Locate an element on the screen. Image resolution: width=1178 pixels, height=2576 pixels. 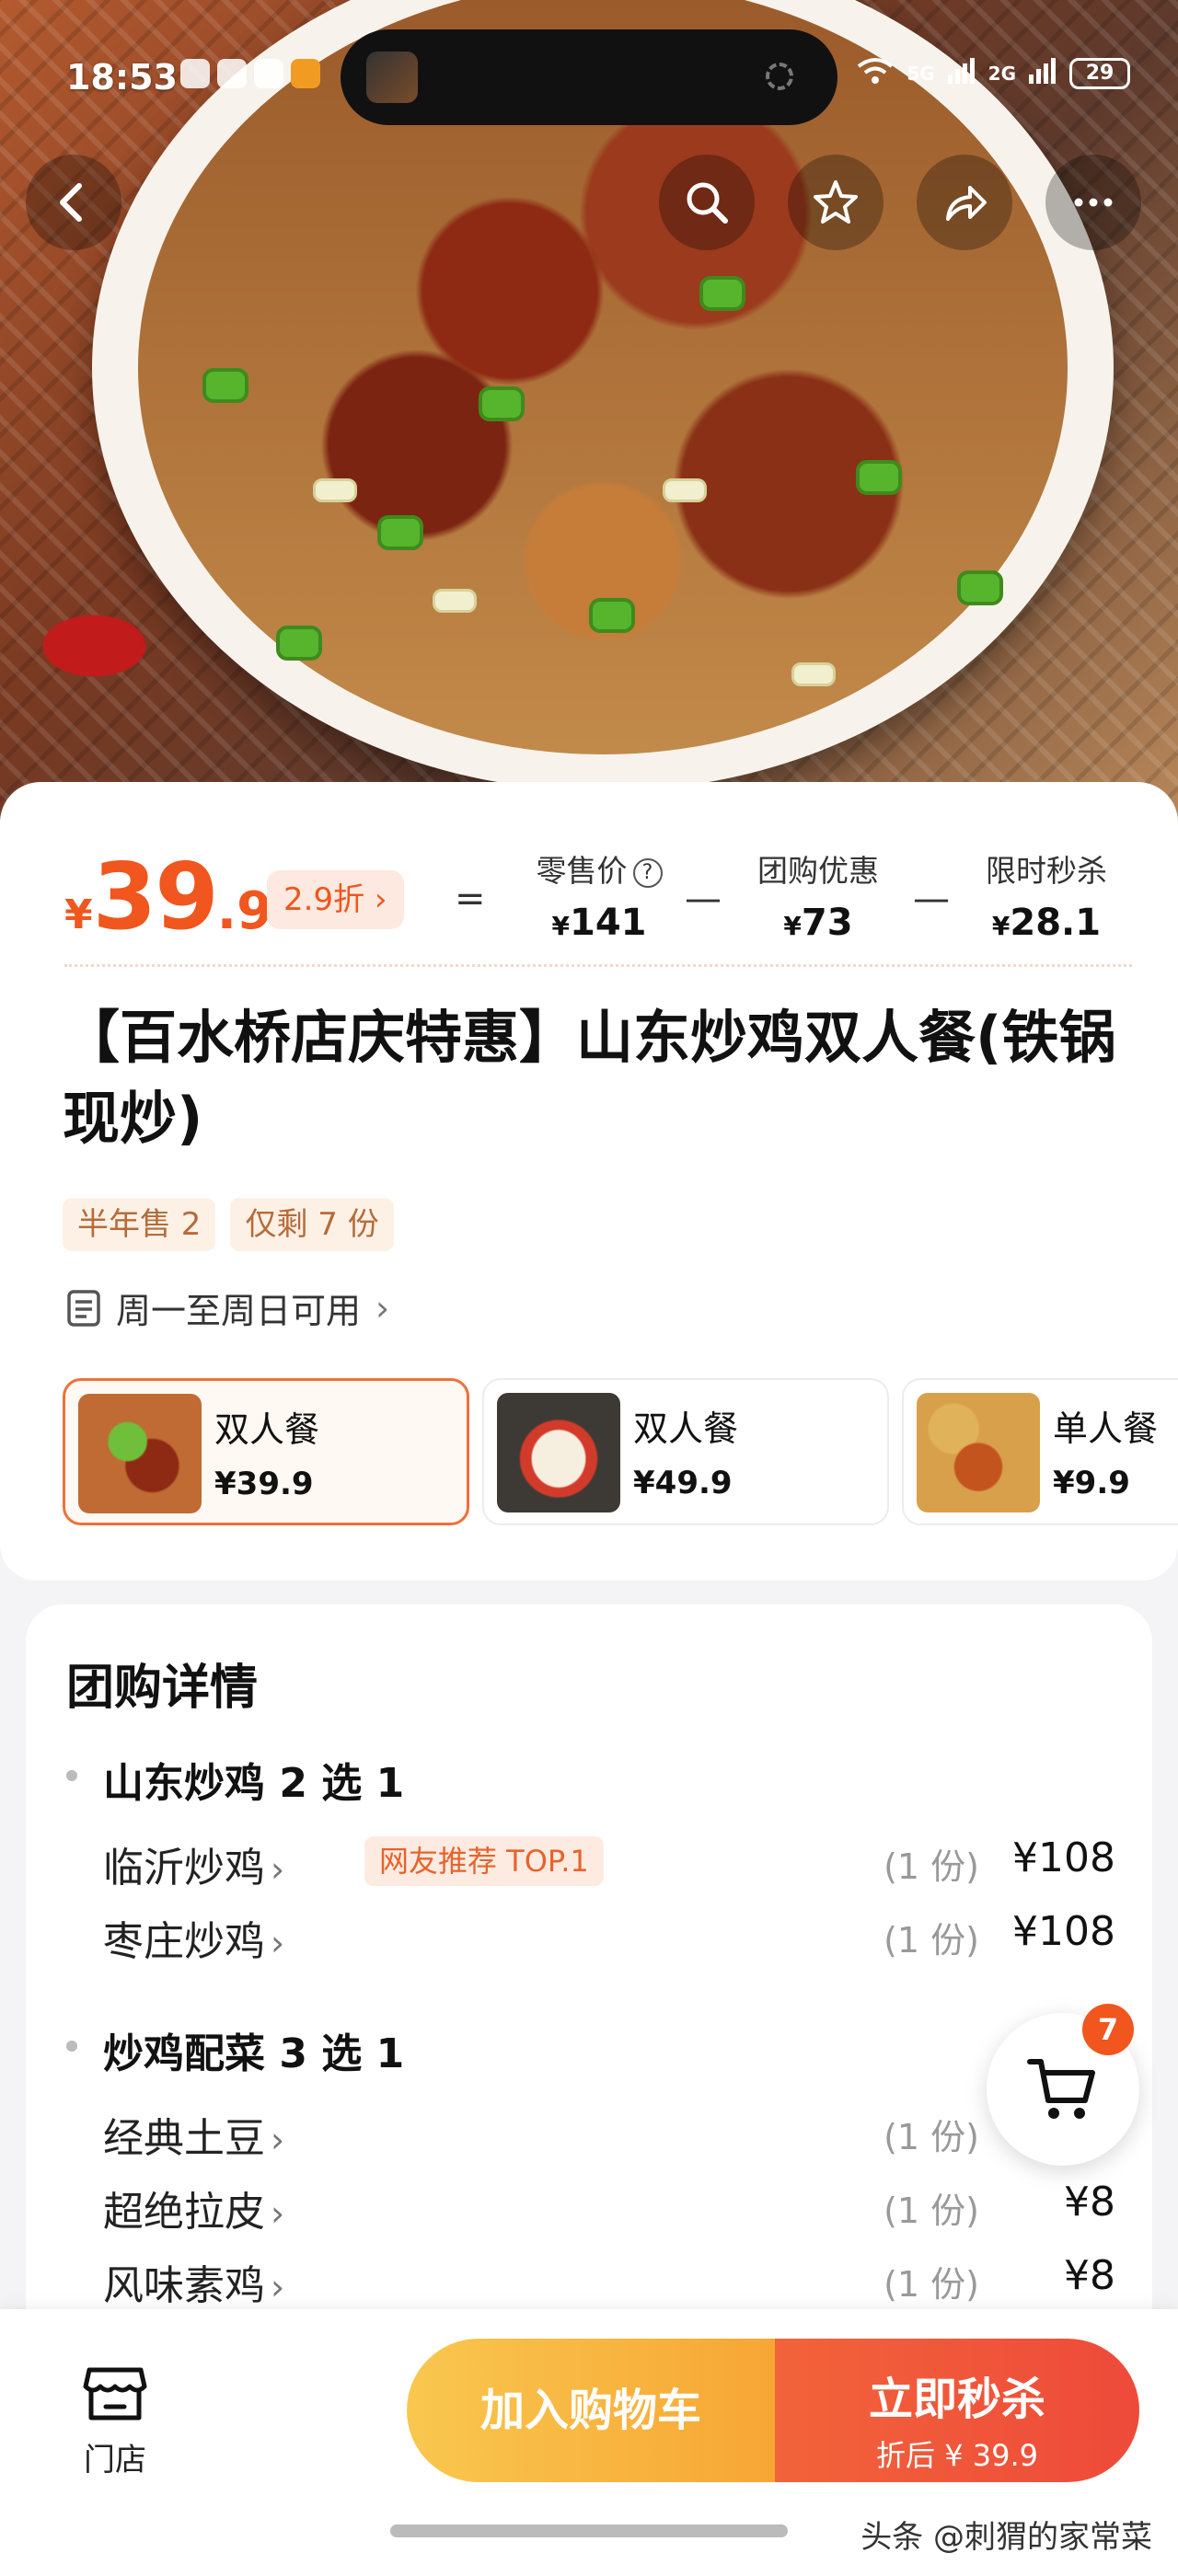
share-button is located at coordinates (964, 202).